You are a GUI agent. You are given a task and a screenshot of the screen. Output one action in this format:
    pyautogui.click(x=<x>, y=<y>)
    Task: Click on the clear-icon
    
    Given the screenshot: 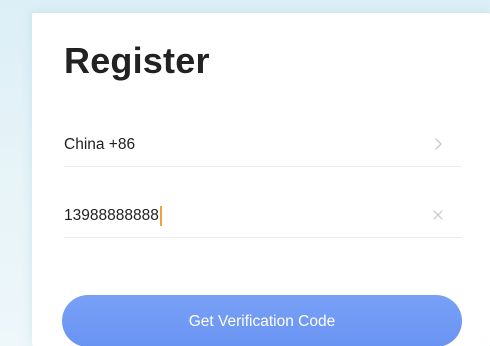 What is the action you would take?
    pyautogui.click(x=438, y=215)
    